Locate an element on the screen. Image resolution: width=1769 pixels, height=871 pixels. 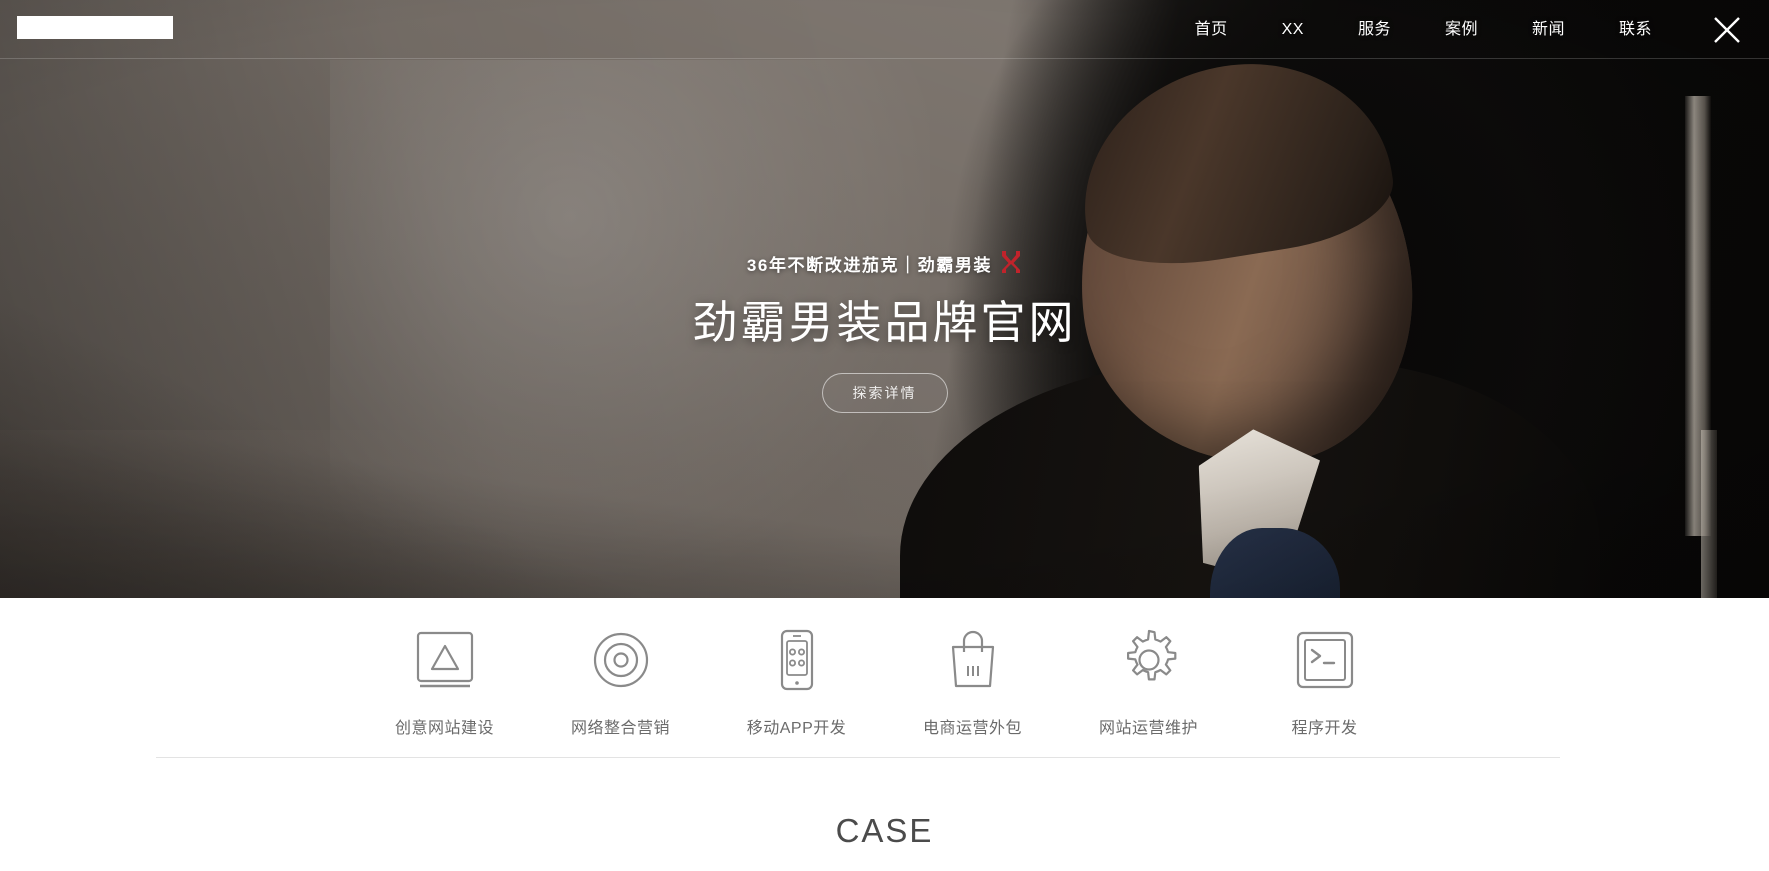
studio-light-stand-lower is located at coordinates (1709, 514).